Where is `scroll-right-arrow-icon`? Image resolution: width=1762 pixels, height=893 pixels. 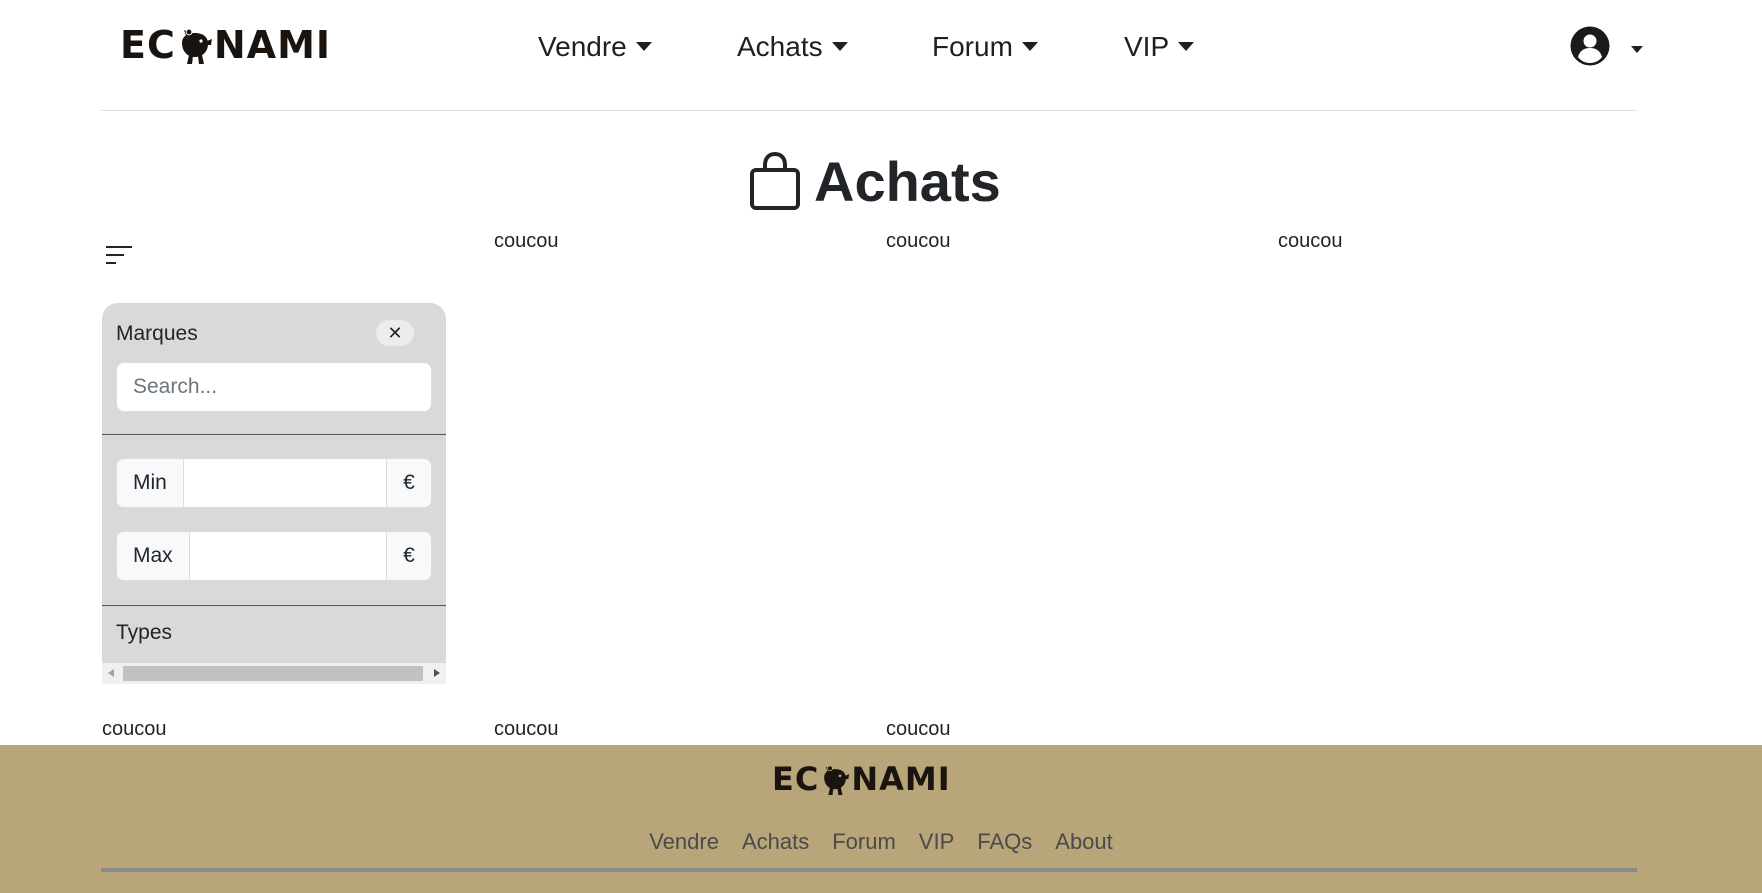
scroll-right-arrow-icon is located at coordinates (437, 673).